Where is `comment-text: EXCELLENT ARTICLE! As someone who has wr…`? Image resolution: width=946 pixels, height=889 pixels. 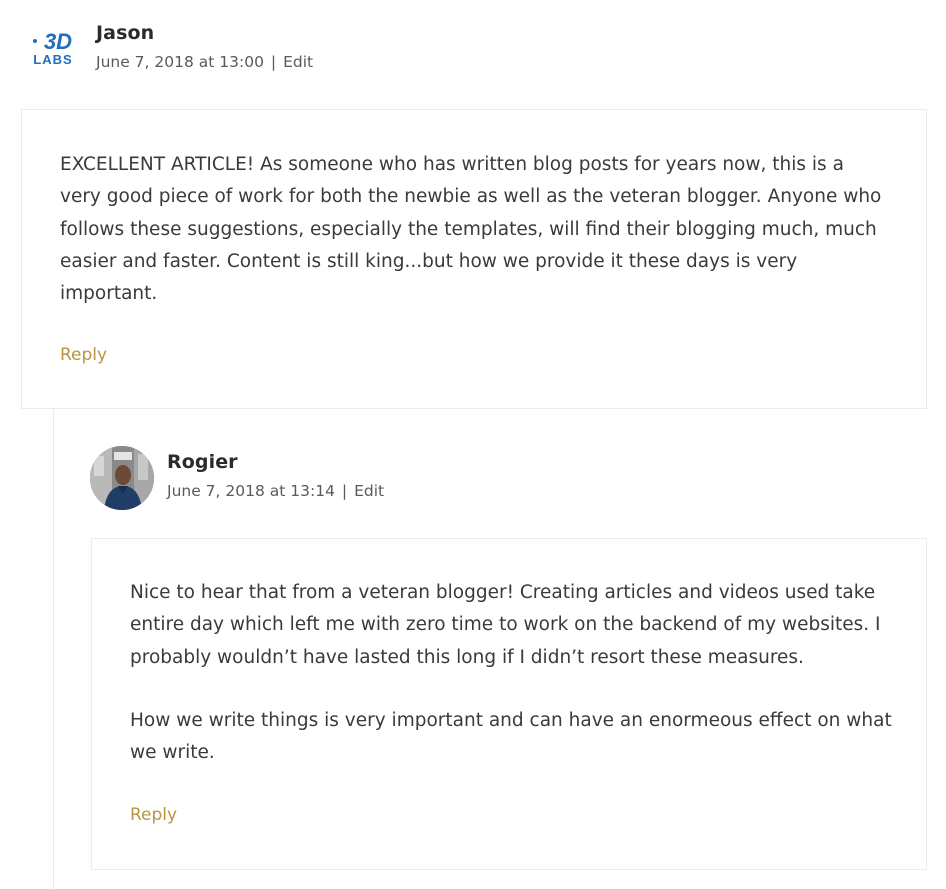
comment-text: EXCELLENT ARTICLE! As someone who has wr… is located at coordinates (471, 229).